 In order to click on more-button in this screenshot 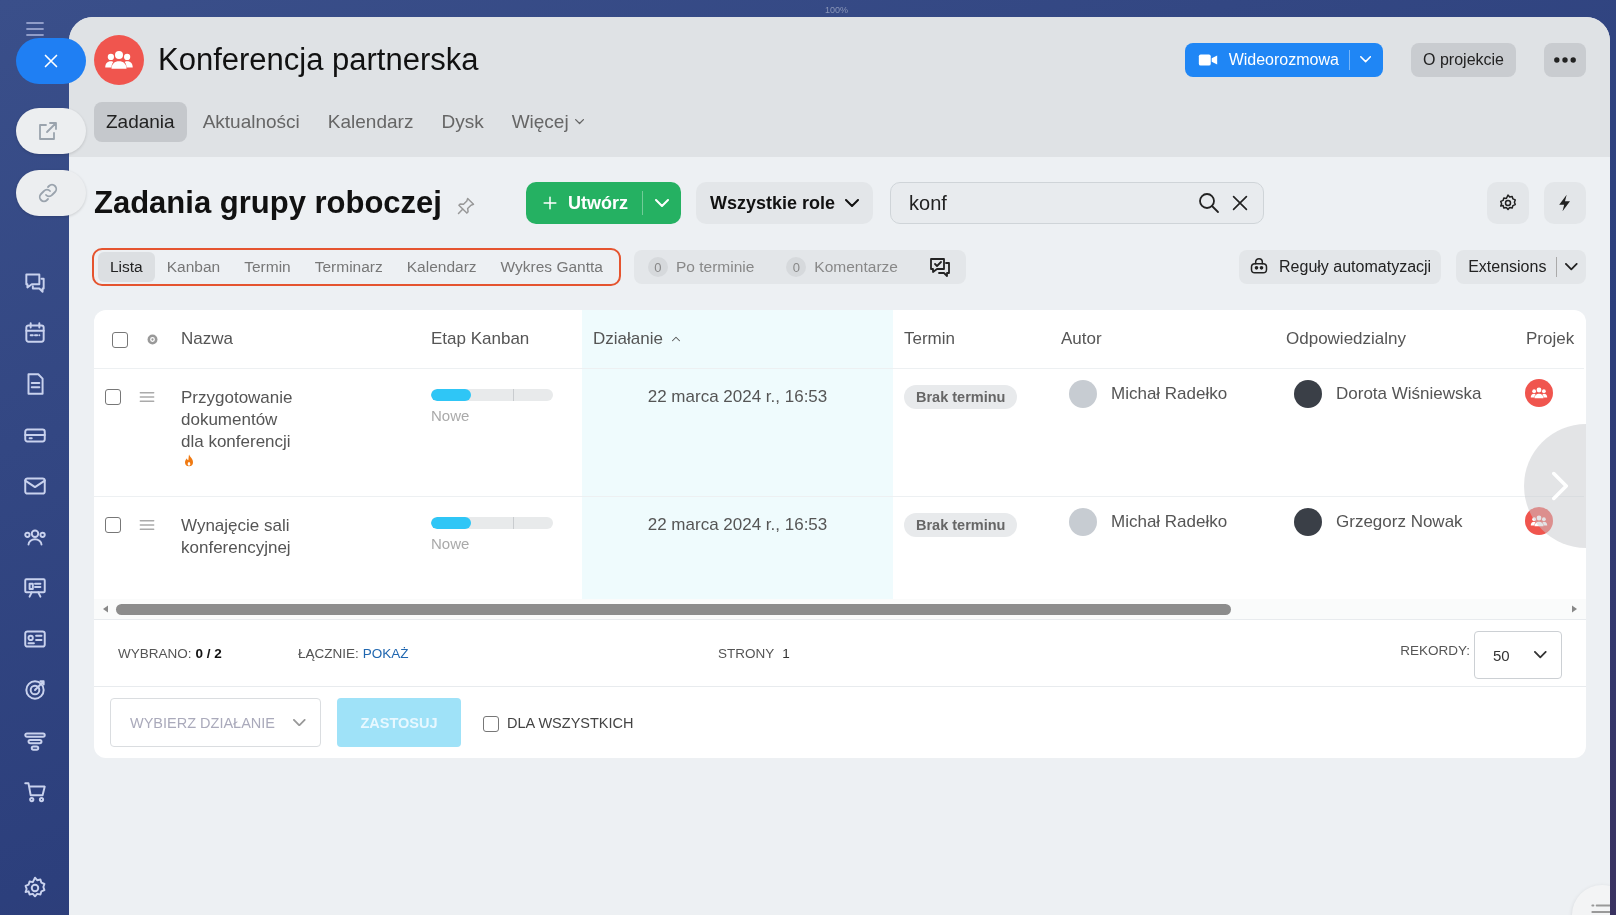, I will do `click(1565, 59)`.